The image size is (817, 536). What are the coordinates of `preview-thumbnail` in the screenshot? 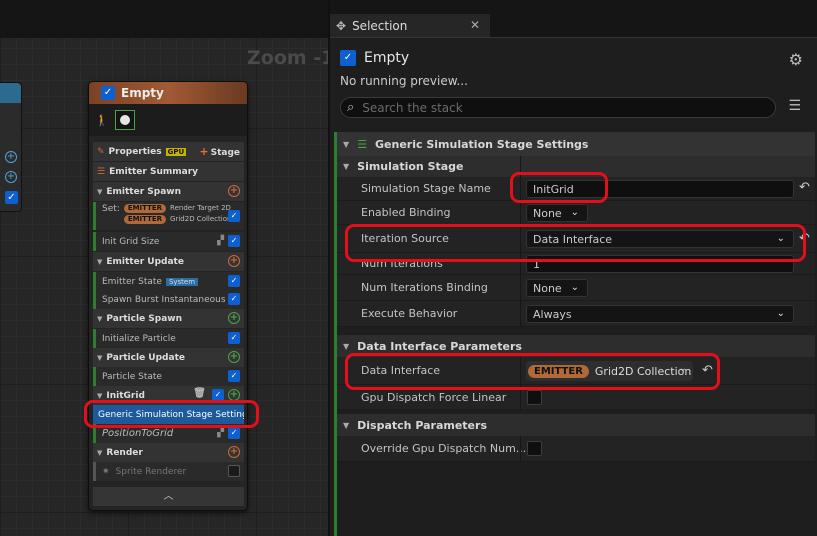 It's located at (124, 120).